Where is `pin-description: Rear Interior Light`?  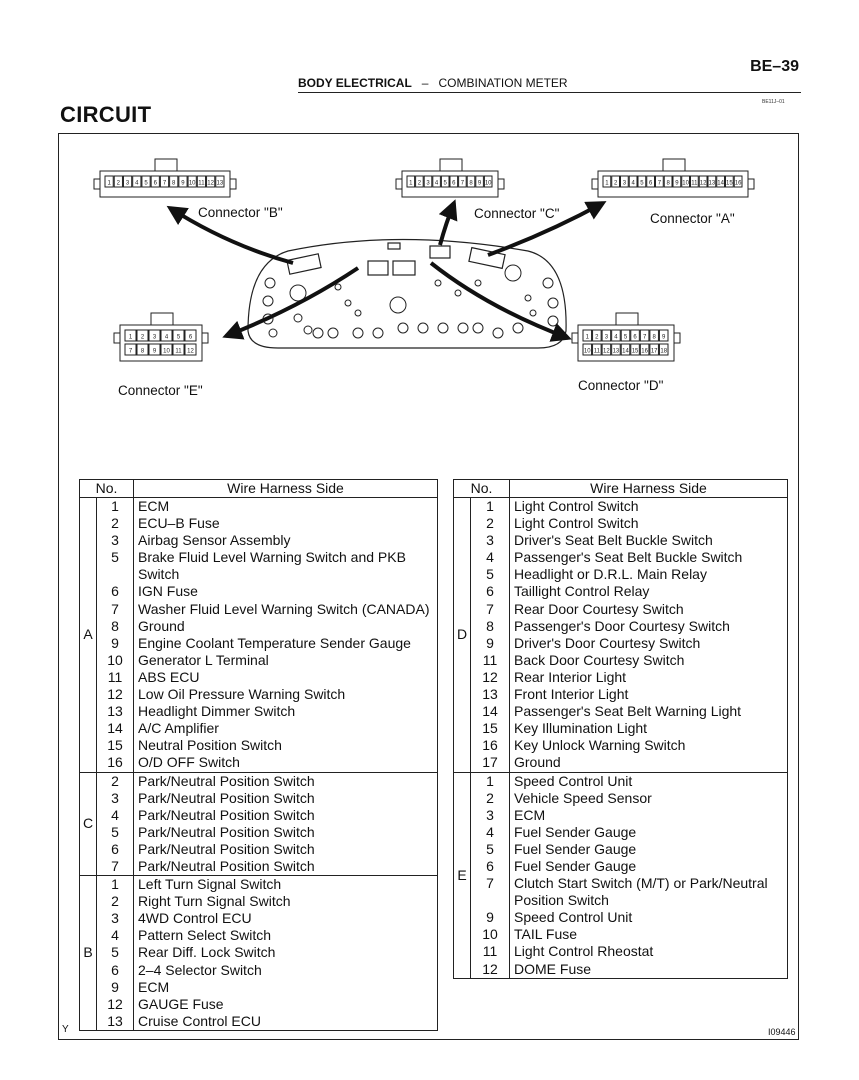 pin-description: Rear Interior Light is located at coordinates (648, 677).